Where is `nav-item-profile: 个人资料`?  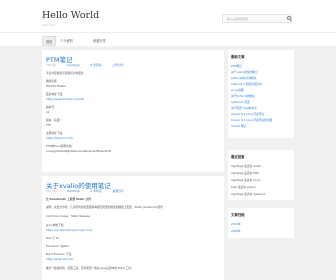
nav-item-profile: 个人资料 is located at coordinates (66, 40).